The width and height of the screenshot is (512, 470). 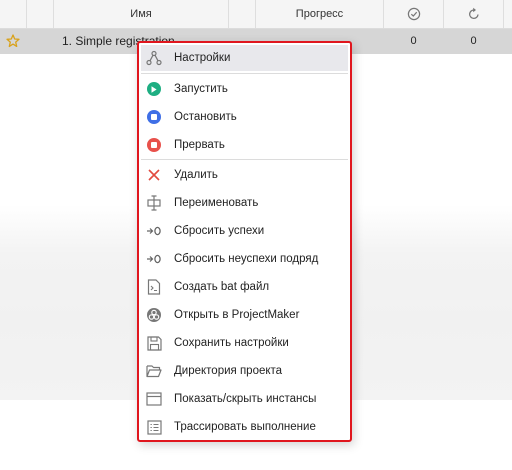 What do you see at coordinates (154, 371) in the screenshot?
I see `folder-icon` at bounding box center [154, 371].